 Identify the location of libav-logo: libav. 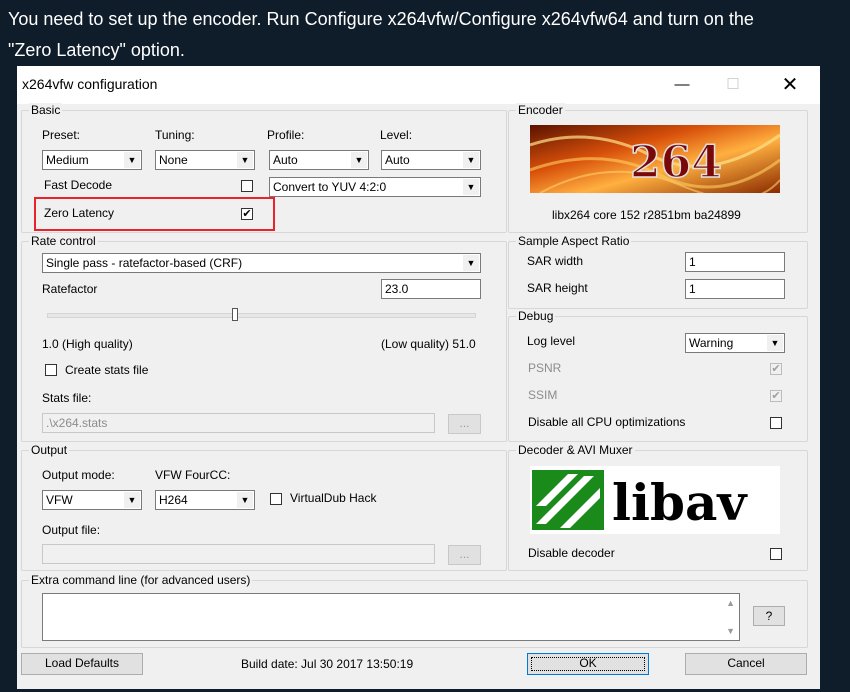
(655, 500).